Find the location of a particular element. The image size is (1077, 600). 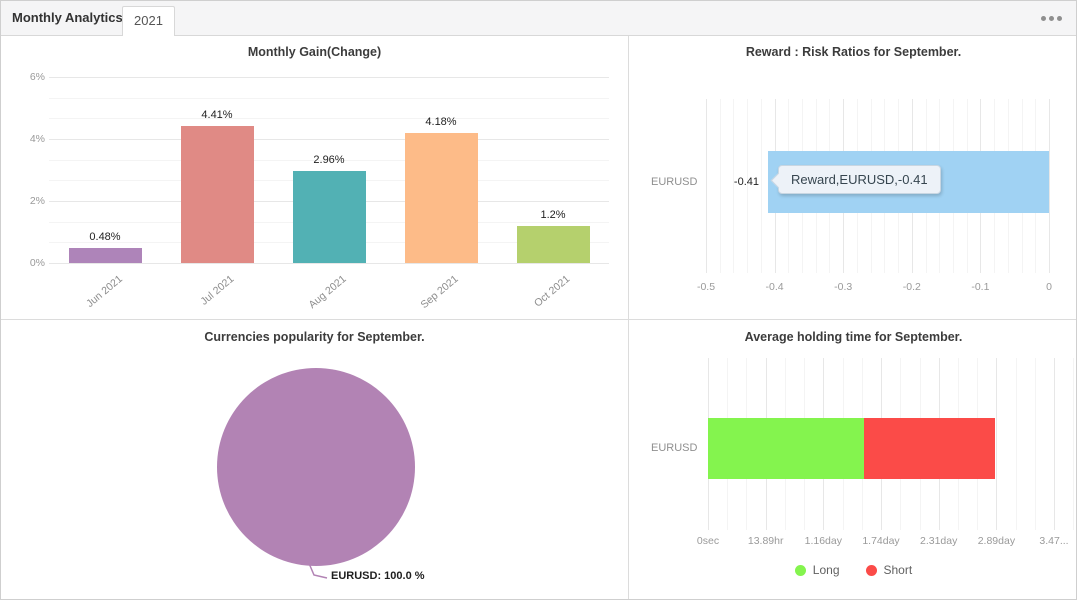

monthly-gain-chart-title: Monthly Gain(Change) is located at coordinates (314, 52).